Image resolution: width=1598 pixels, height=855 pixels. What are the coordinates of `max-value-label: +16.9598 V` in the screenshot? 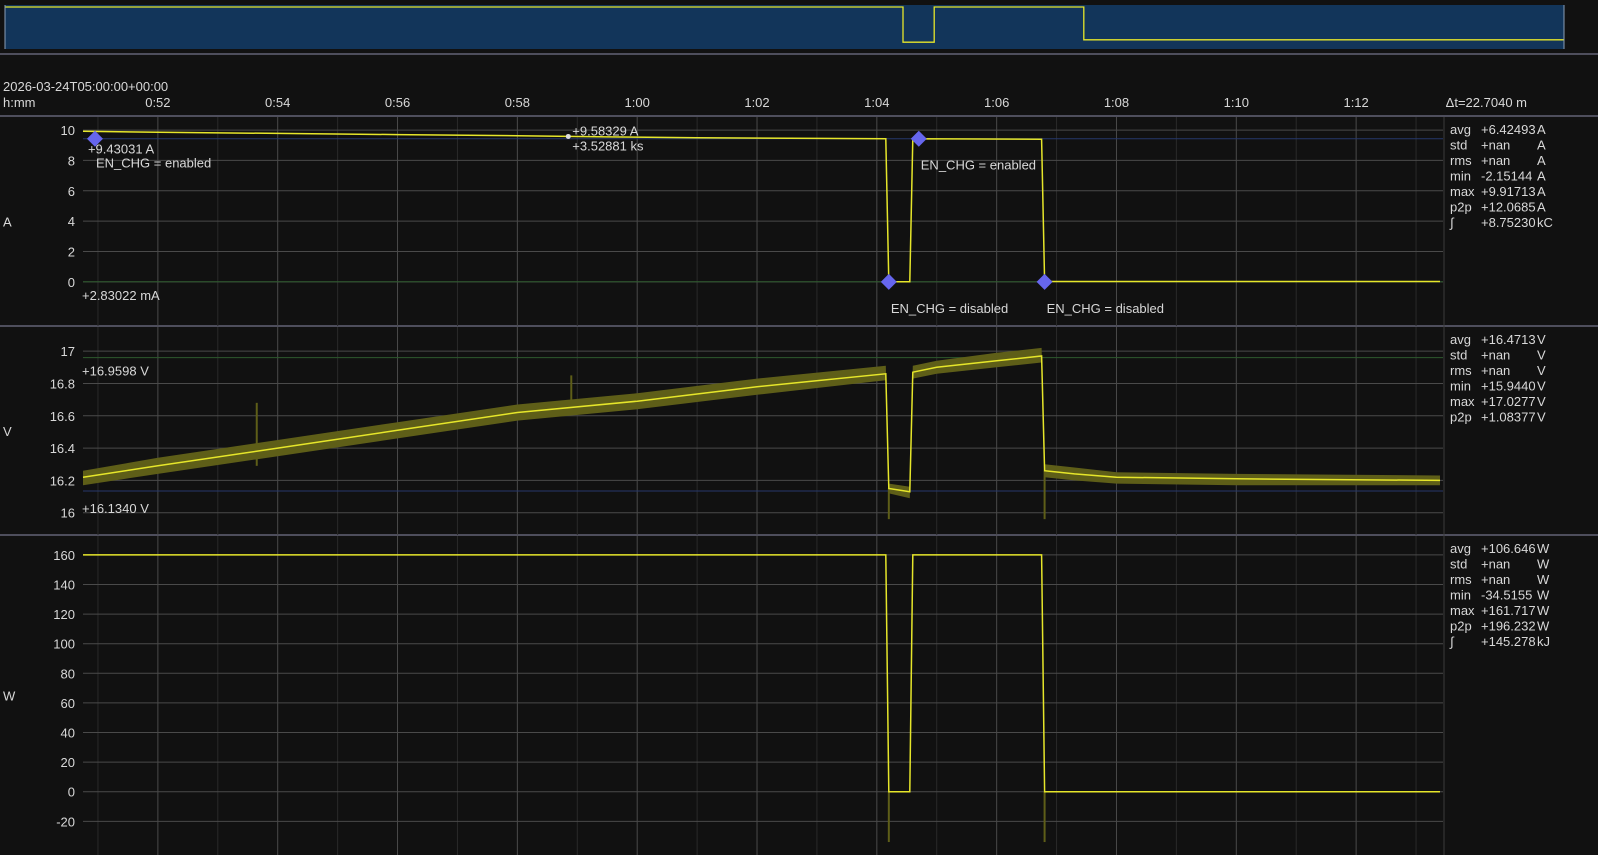 It's located at (115, 371).